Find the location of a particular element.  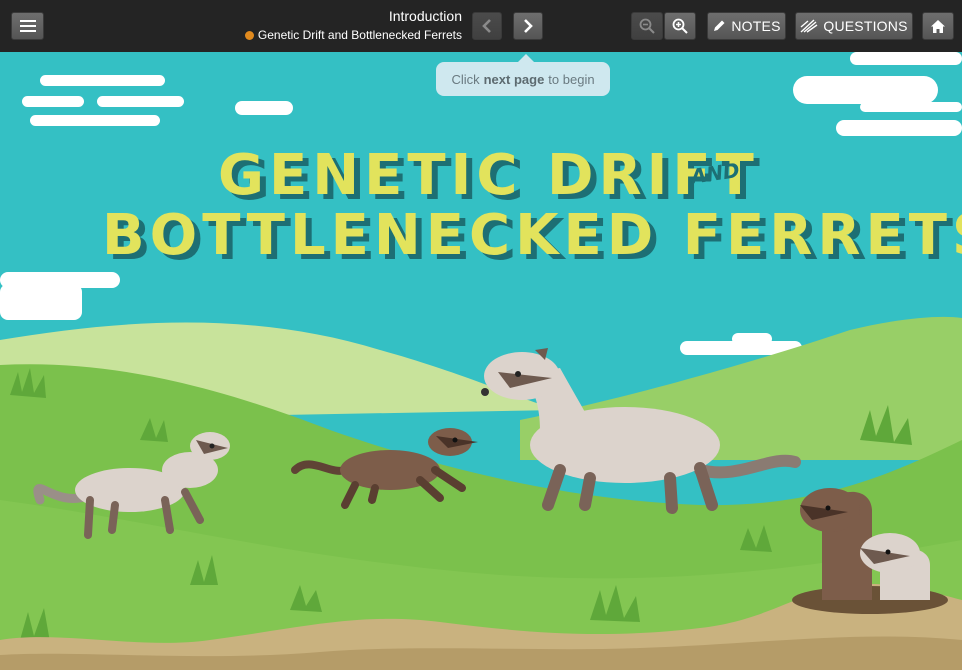

next-page-button is located at coordinates (528, 26).